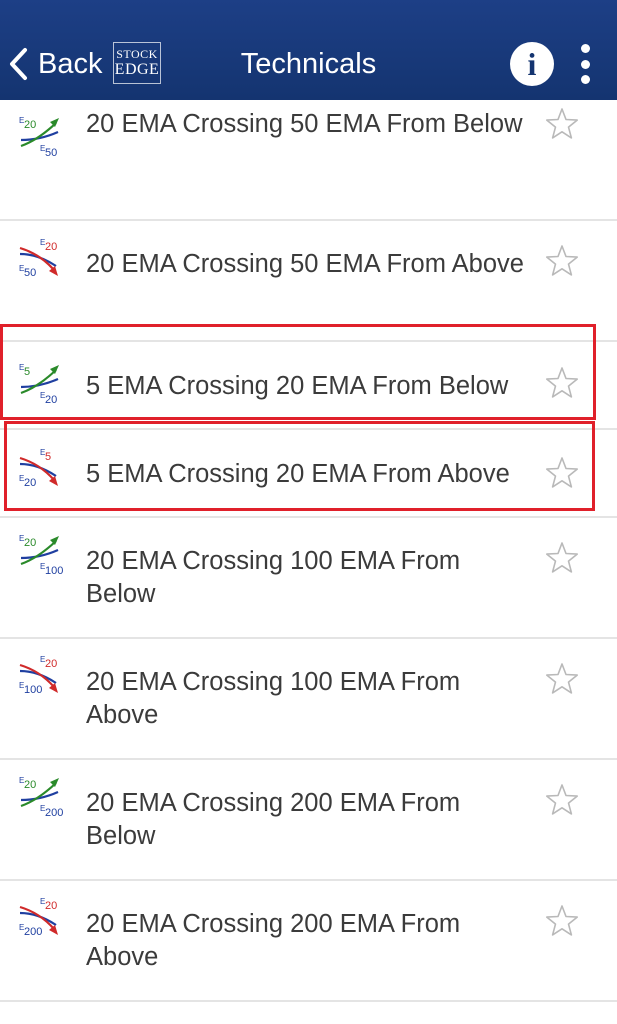  Describe the element at coordinates (38, 258) in the screenshot. I see `ema-crossover-down-icon: E 20E 50` at that location.